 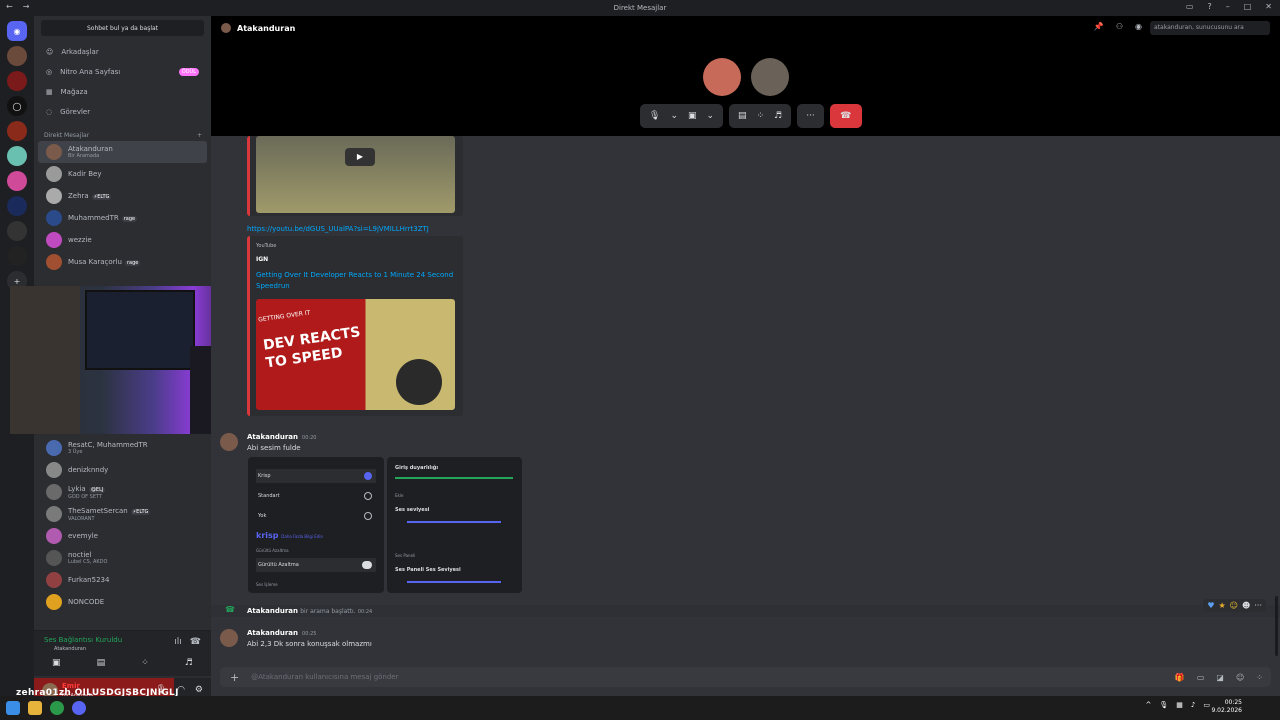 I want to click on close-button: ✕, so click(x=1268, y=6).